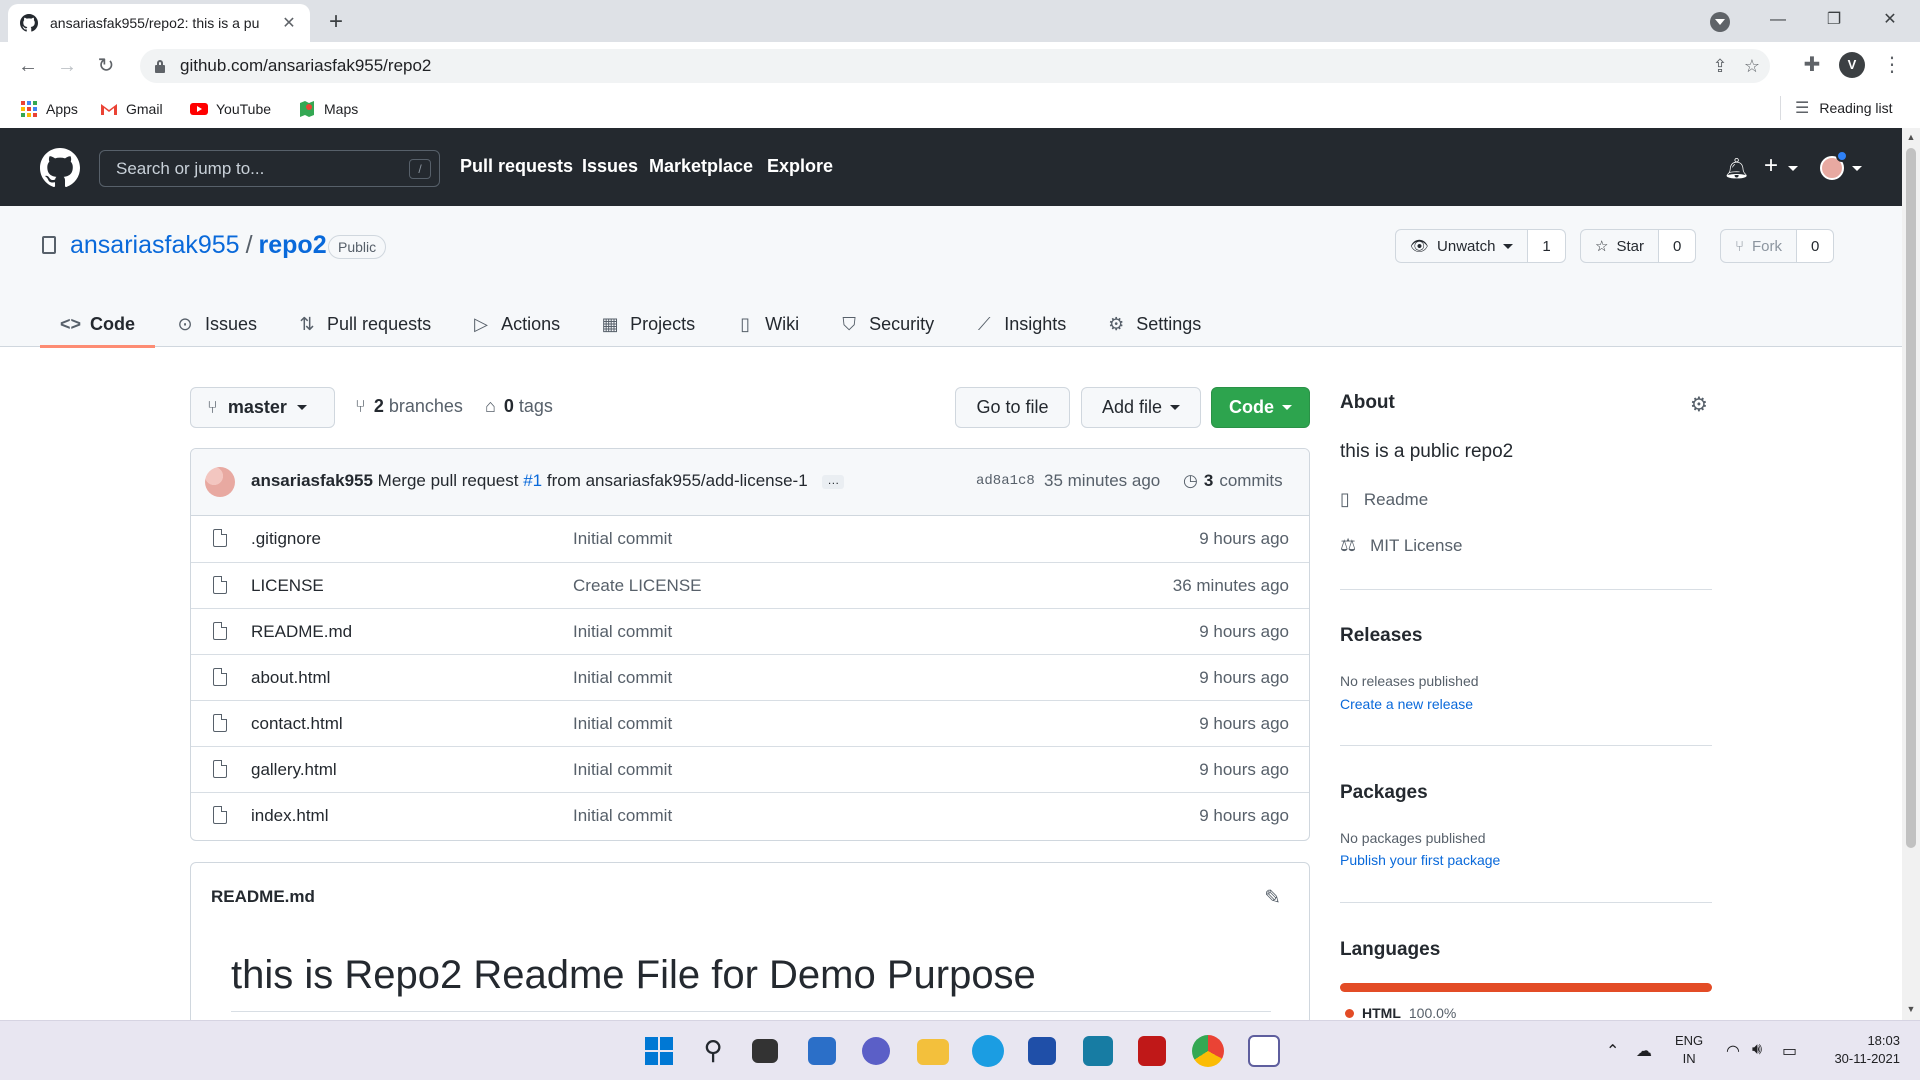 This screenshot has height=1080, width=1920. I want to click on wifi-icon: ◠, so click(1733, 1051).